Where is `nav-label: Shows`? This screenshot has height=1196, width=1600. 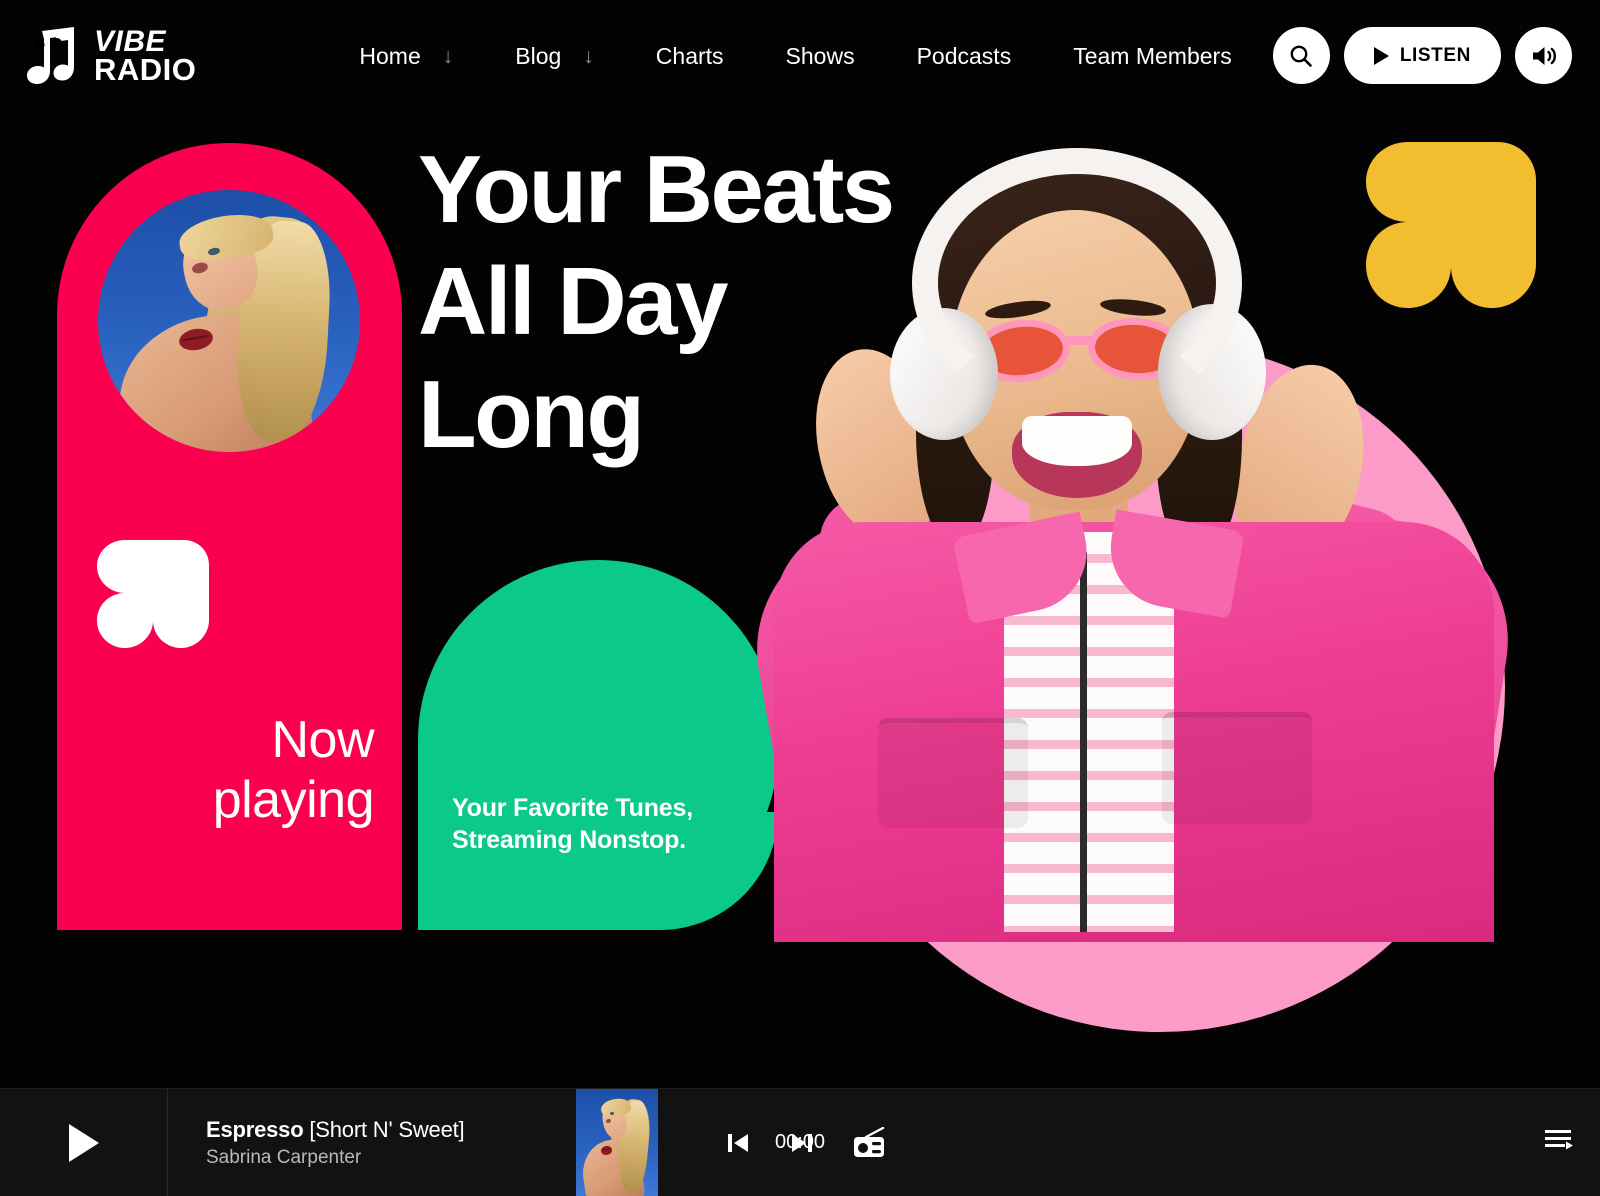 nav-label: Shows is located at coordinates (820, 55).